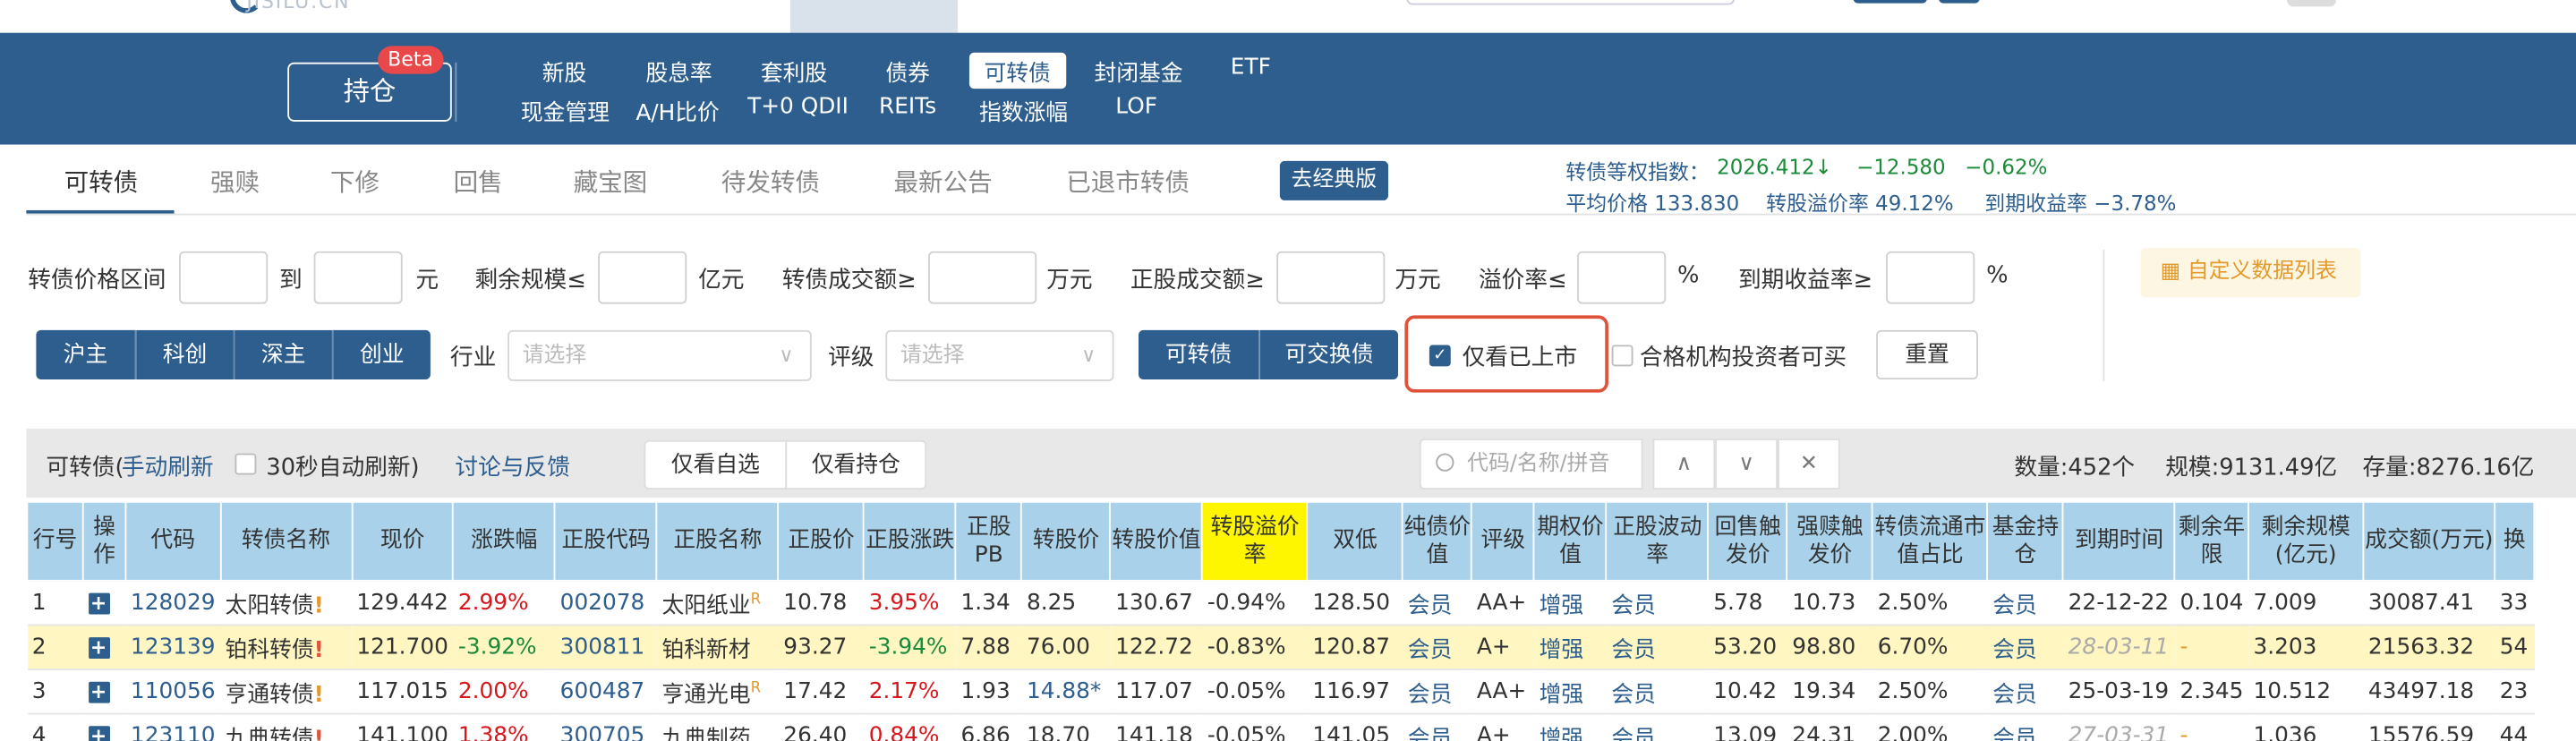  Describe the element at coordinates (1684, 464) in the screenshot. I see `prev-match-button: ∧` at that location.